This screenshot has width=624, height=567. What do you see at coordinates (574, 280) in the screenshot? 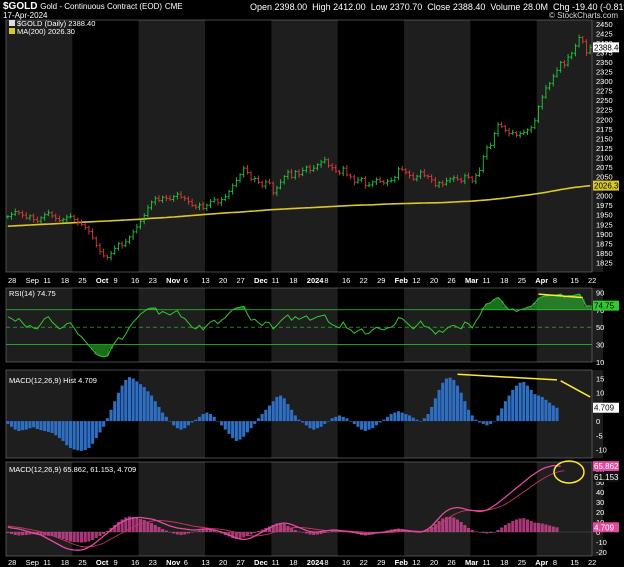
I see `x-axis-label: 15` at bounding box center [574, 280].